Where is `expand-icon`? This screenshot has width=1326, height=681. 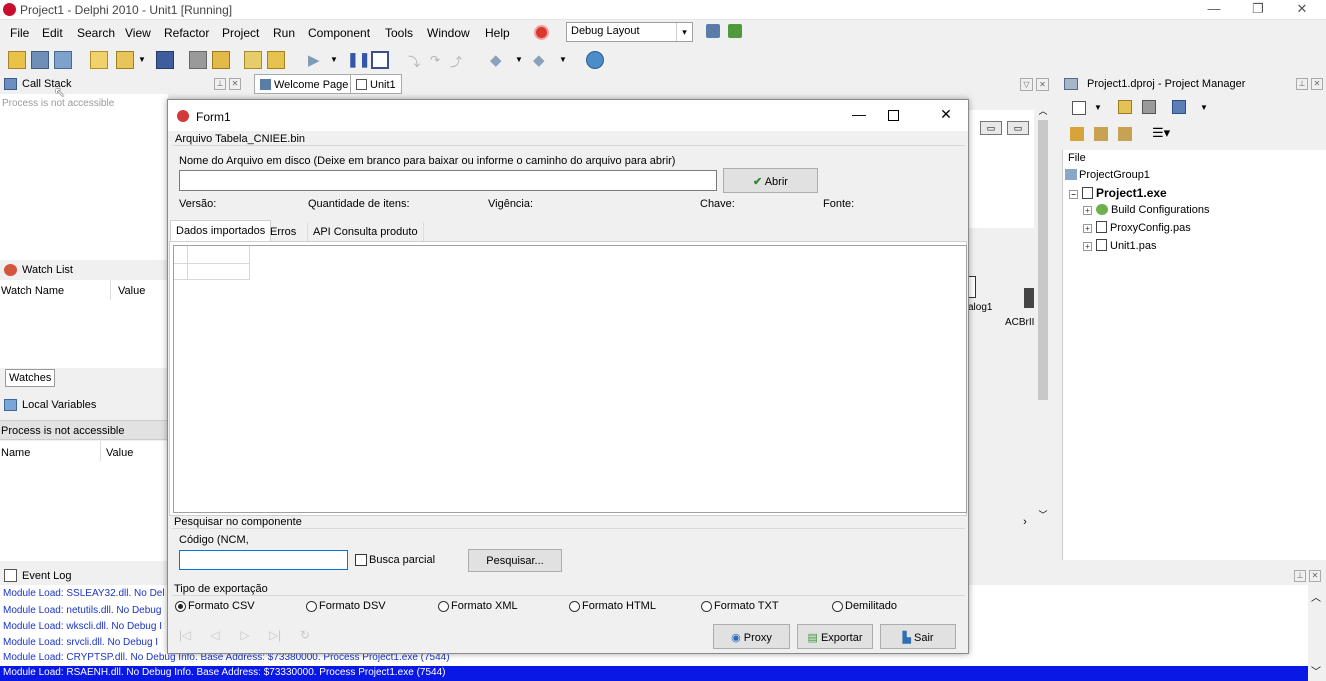 expand-icon is located at coordinates (1101, 134).